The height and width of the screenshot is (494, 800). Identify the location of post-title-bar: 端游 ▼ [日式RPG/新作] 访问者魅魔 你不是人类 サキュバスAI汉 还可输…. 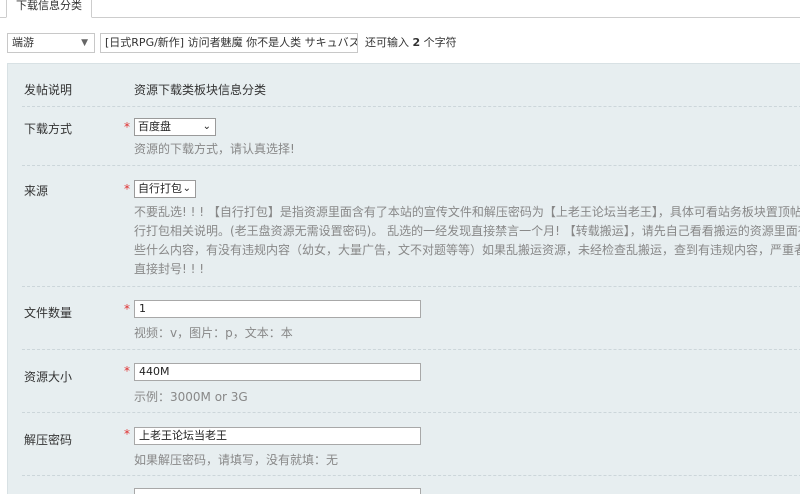
(400, 44).